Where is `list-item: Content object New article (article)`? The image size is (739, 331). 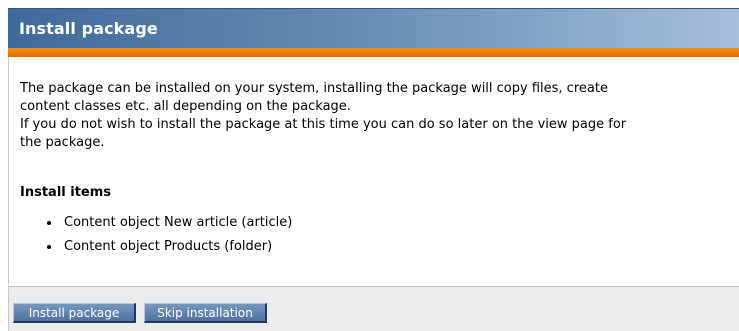
list-item: Content object New article (article) is located at coordinates (169, 226).